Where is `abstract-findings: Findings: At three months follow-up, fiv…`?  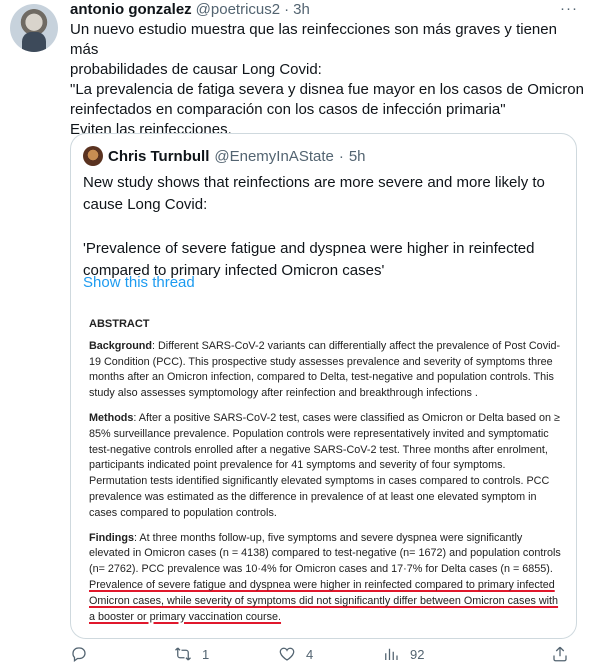
abstract-findings: Findings: At three months follow-up, fiv… is located at coordinates (325, 578).